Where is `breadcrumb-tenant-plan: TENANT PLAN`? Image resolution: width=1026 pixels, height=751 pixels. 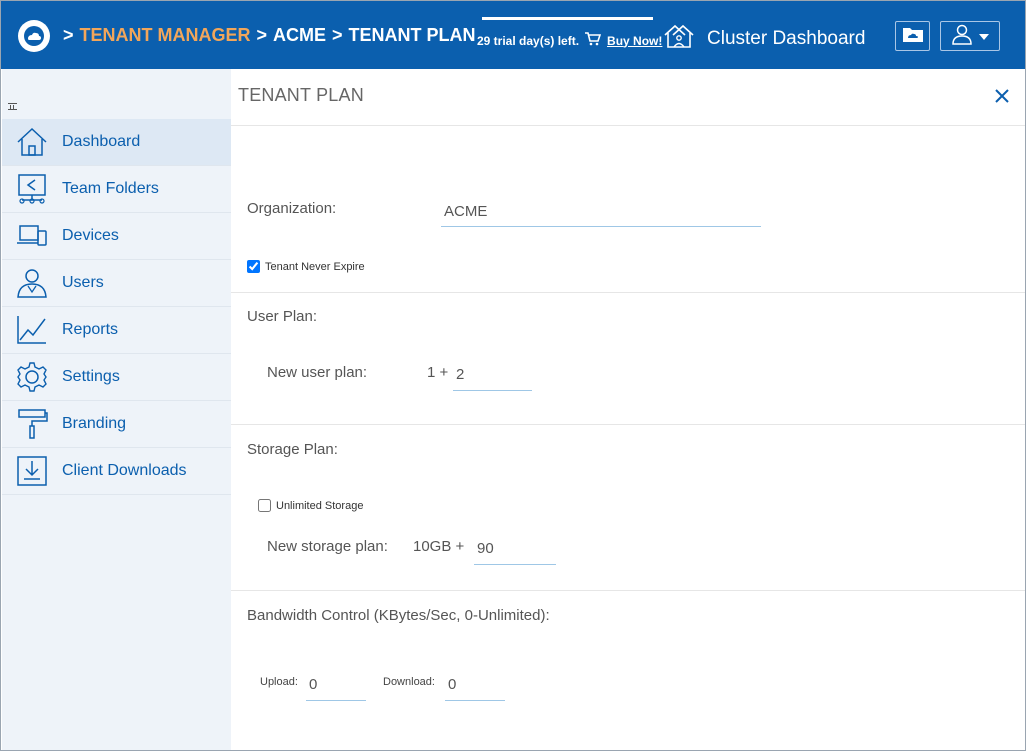 breadcrumb-tenant-plan: TENANT PLAN is located at coordinates (412, 35).